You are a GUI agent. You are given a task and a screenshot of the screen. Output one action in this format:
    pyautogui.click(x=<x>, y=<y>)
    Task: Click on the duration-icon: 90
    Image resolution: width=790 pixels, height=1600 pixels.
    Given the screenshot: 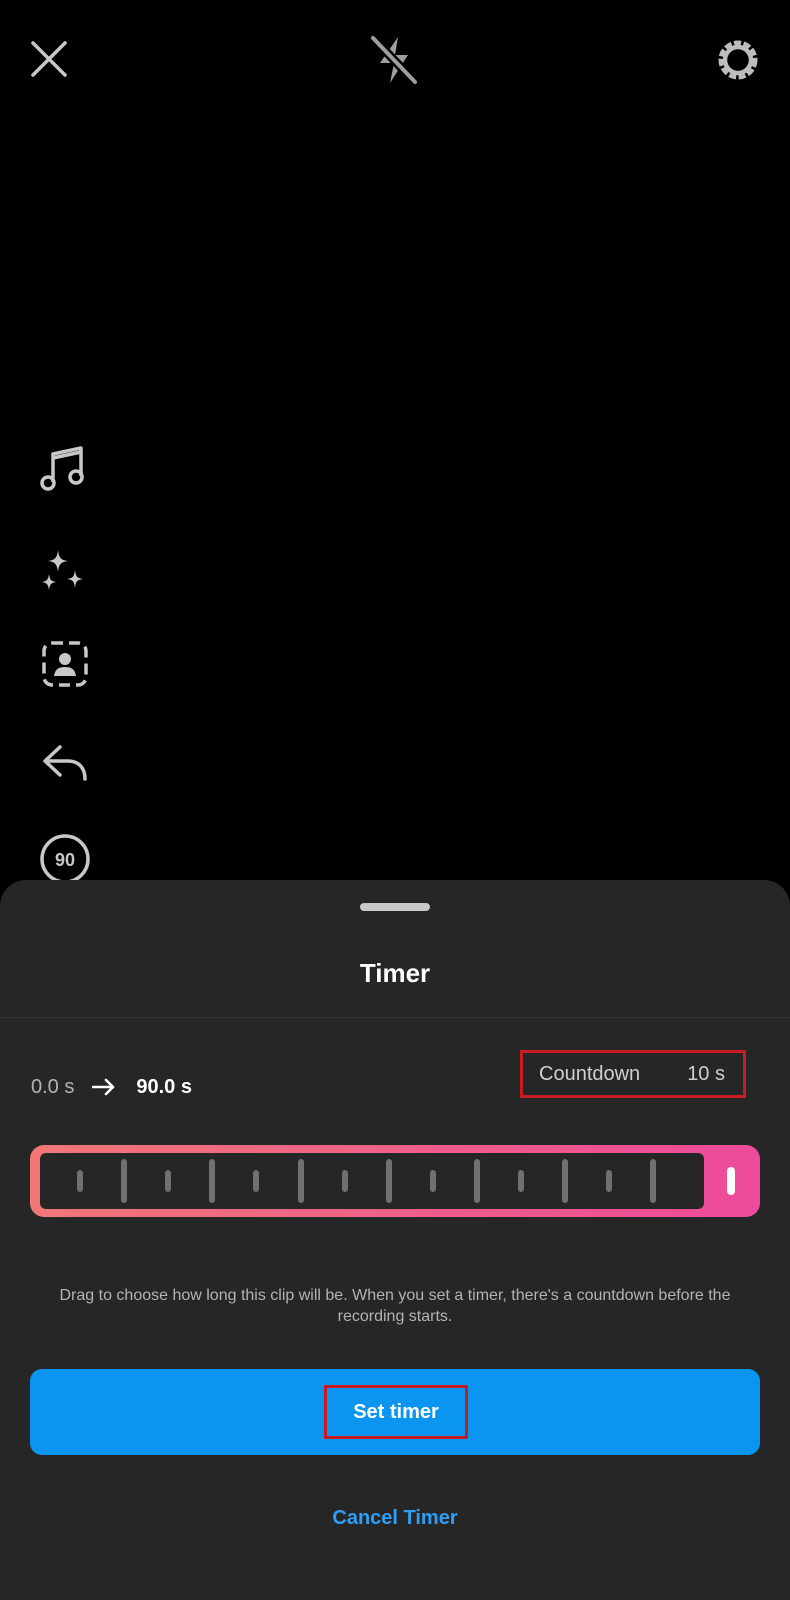 What is the action you would take?
    pyautogui.click(x=65, y=859)
    